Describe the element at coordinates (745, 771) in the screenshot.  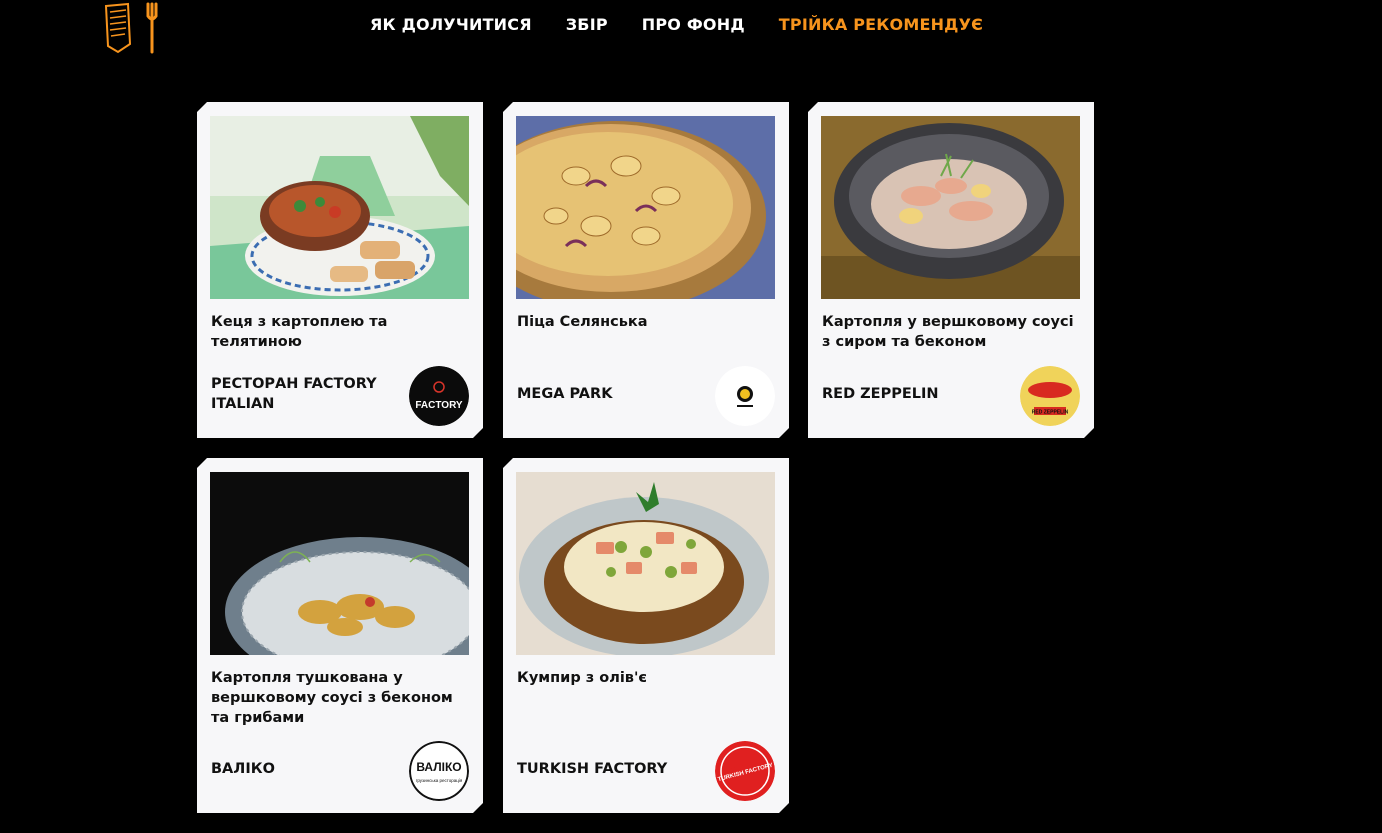
I see `turkish-factory-logo-icon: TURKISH FACTORY` at that location.